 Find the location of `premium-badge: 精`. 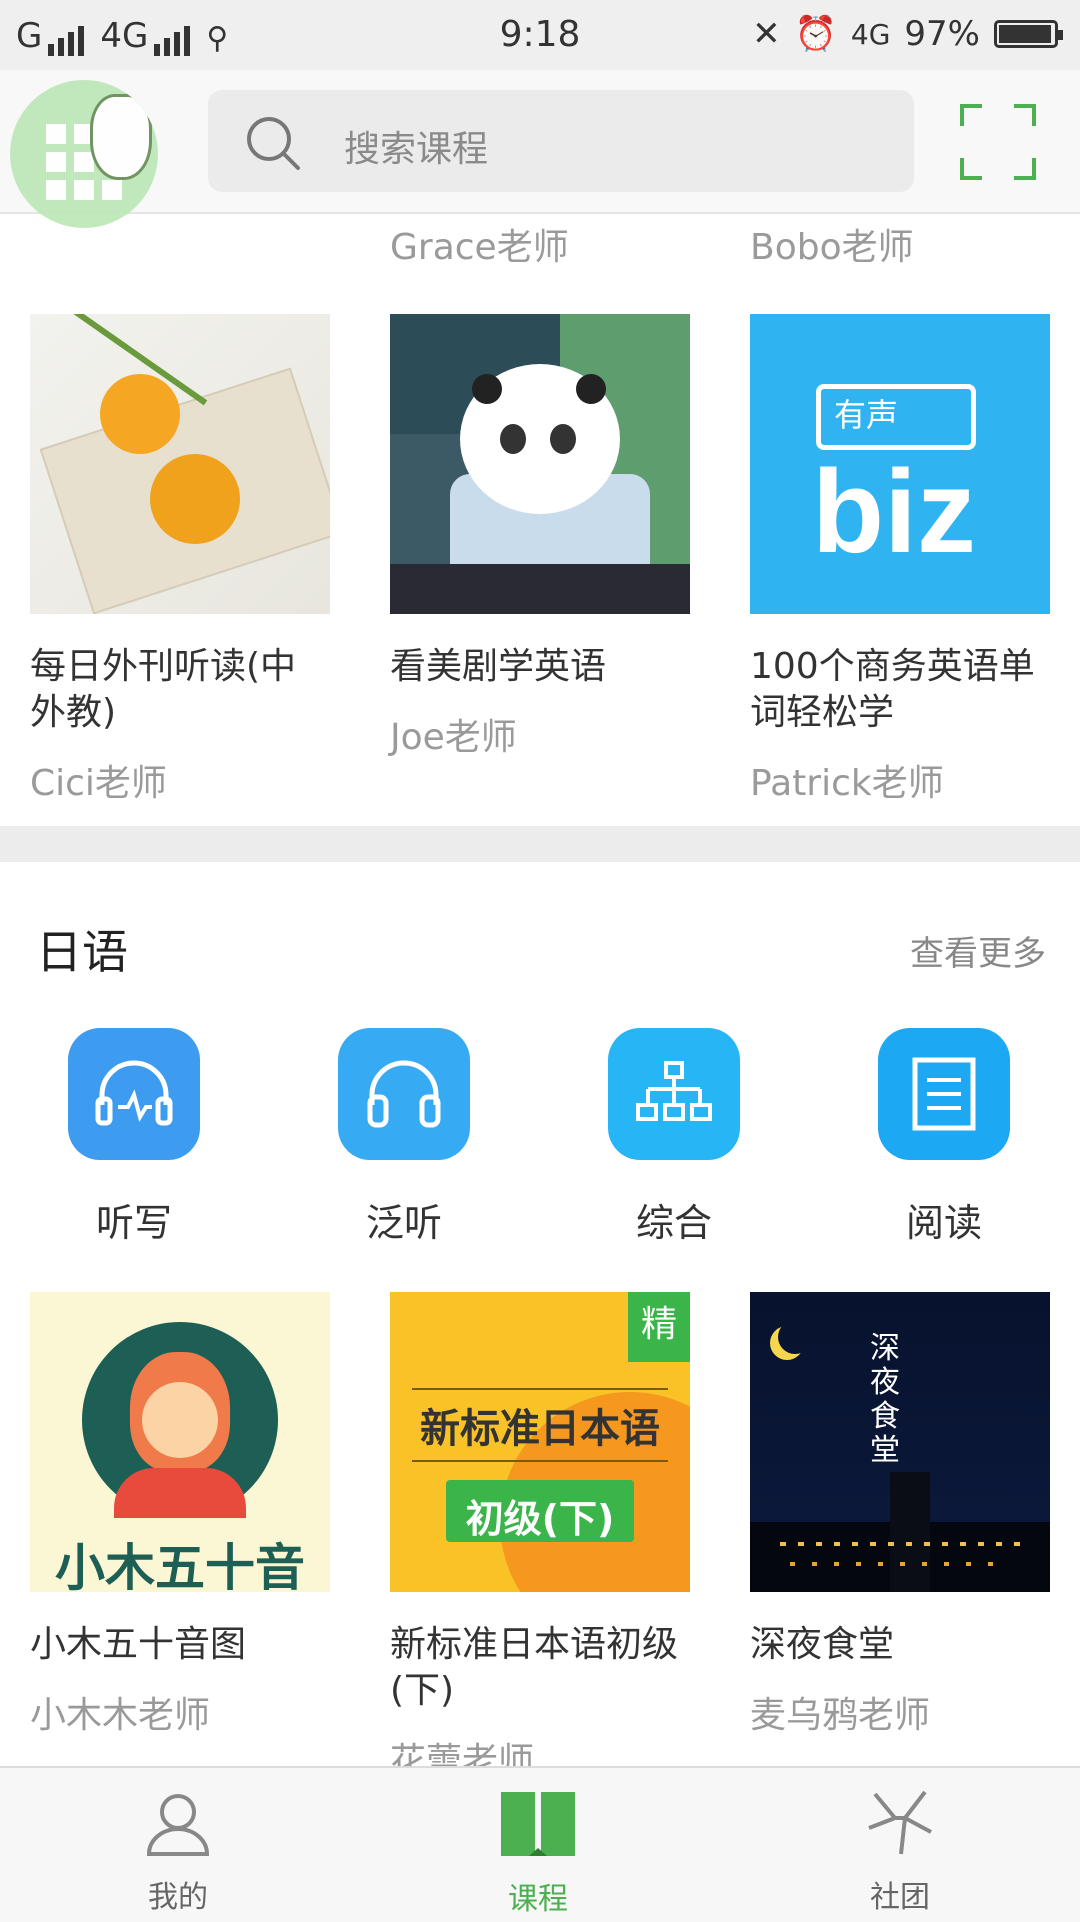

premium-badge: 精 is located at coordinates (659, 1327).